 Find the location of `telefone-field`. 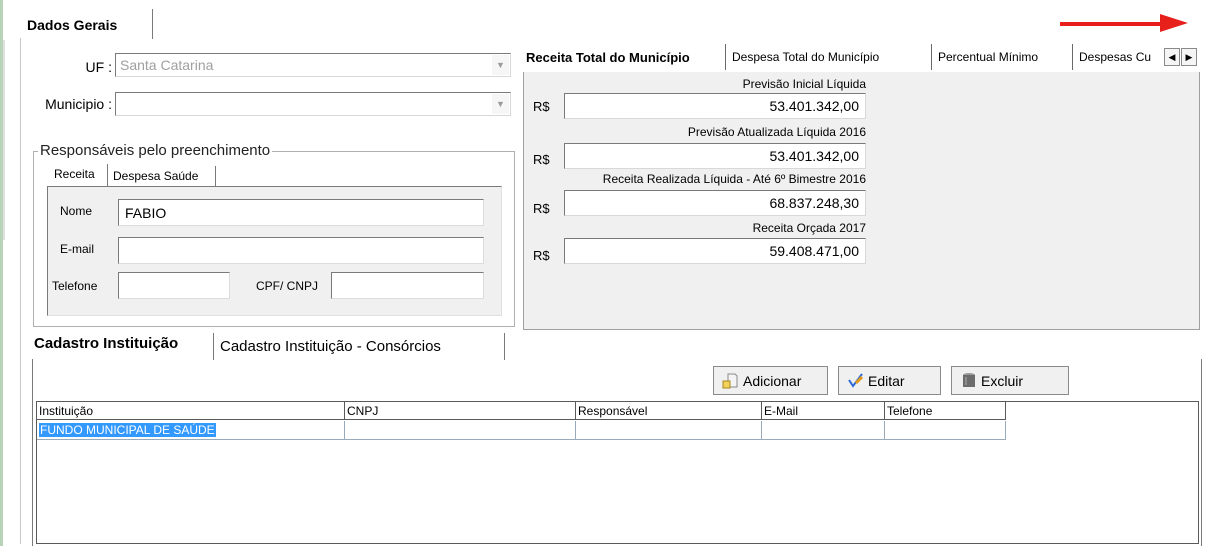

telefone-field is located at coordinates (174, 285).